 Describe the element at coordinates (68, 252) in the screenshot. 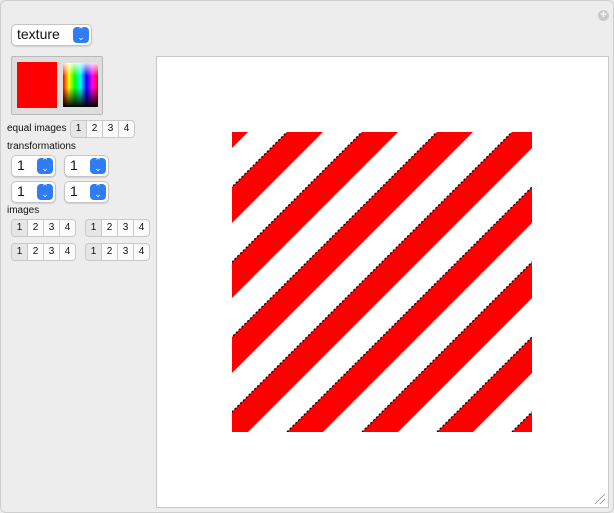

I see `images-3-option-4: 4` at that location.